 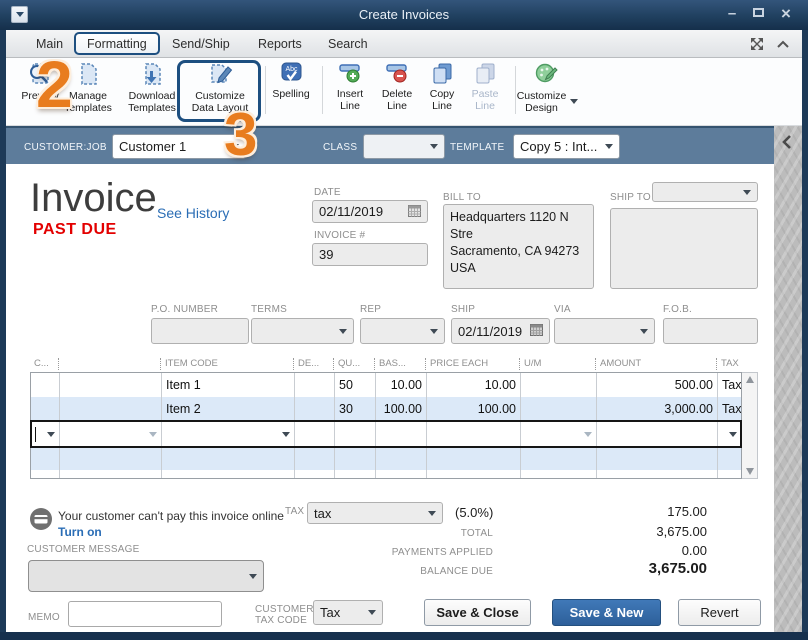 What do you see at coordinates (477, 612) in the screenshot?
I see `save-close-button: Save & Close` at bounding box center [477, 612].